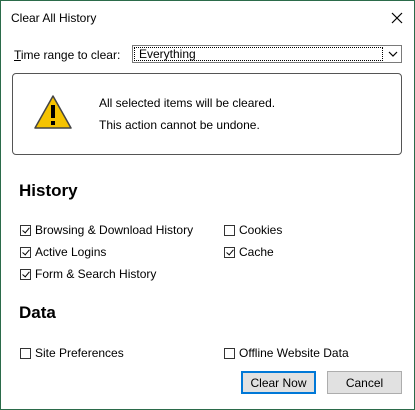 The width and height of the screenshot is (415, 410). I want to click on checkbox-label: Active Logins, so click(71, 252).